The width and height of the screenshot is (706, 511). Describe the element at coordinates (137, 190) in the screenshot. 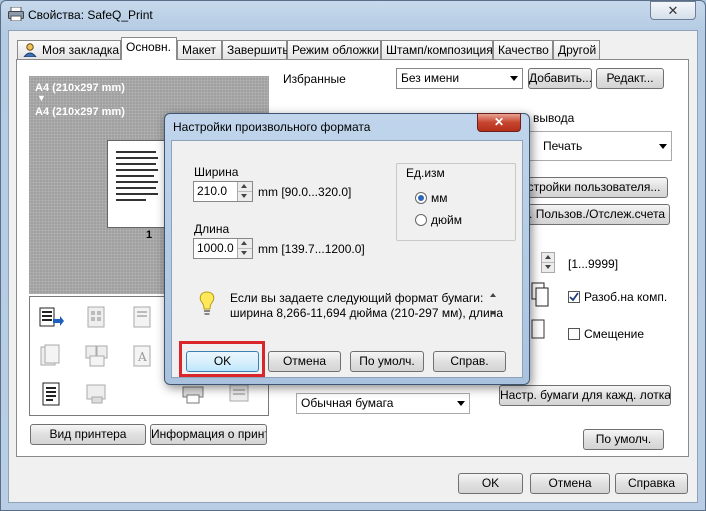

I see `preview-paper: 1` at that location.